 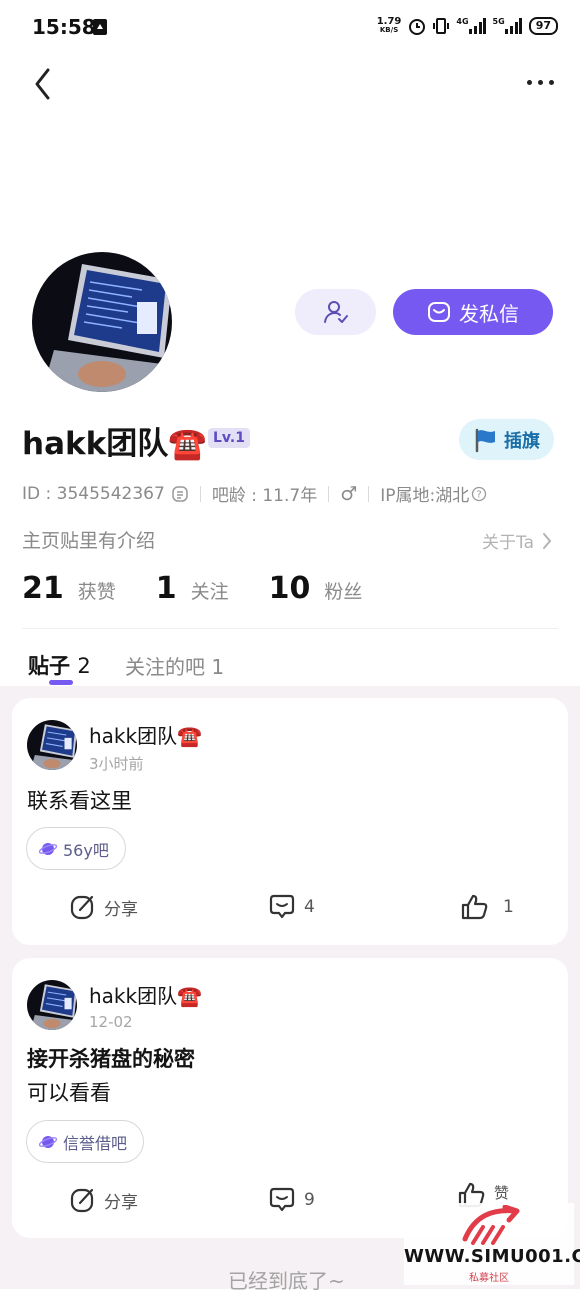 I want to click on post-time: 12-02, so click(x=111, y=1022).